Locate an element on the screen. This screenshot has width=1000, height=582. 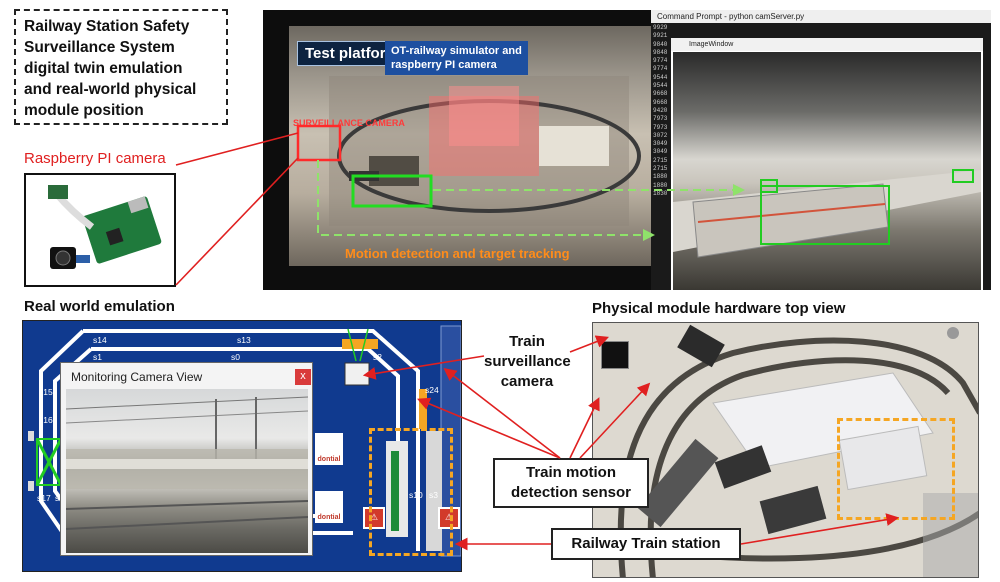
track-label: s1 is located at coordinates (97, 357).